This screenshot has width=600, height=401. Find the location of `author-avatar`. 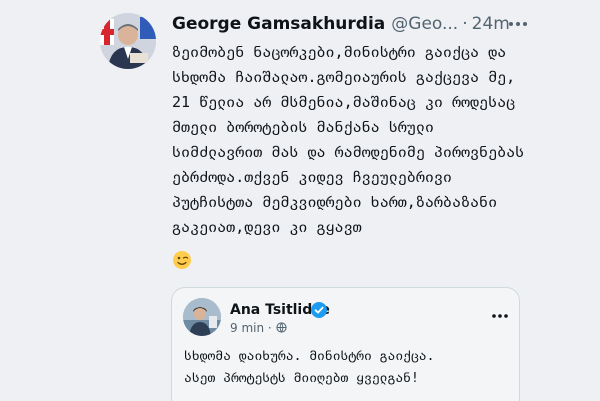

author-avatar is located at coordinates (128, 41).